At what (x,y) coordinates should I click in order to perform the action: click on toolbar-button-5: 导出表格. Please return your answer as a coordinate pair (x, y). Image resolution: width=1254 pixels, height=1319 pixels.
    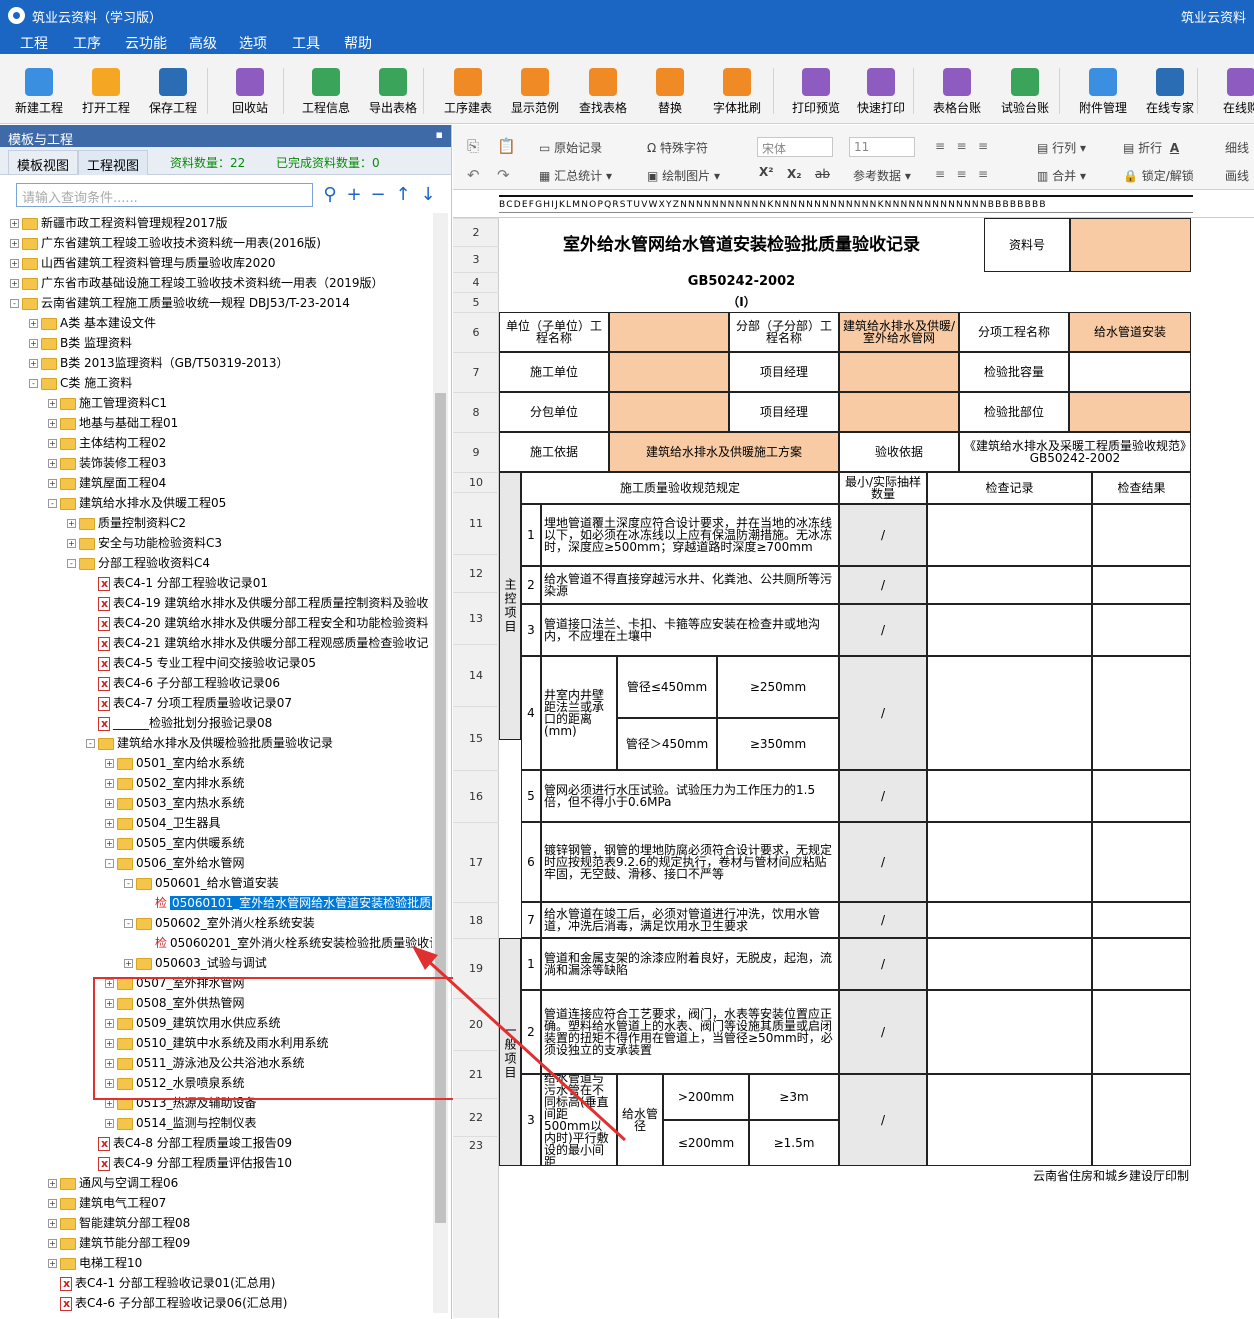
    Looking at the image, I should click on (393, 92).